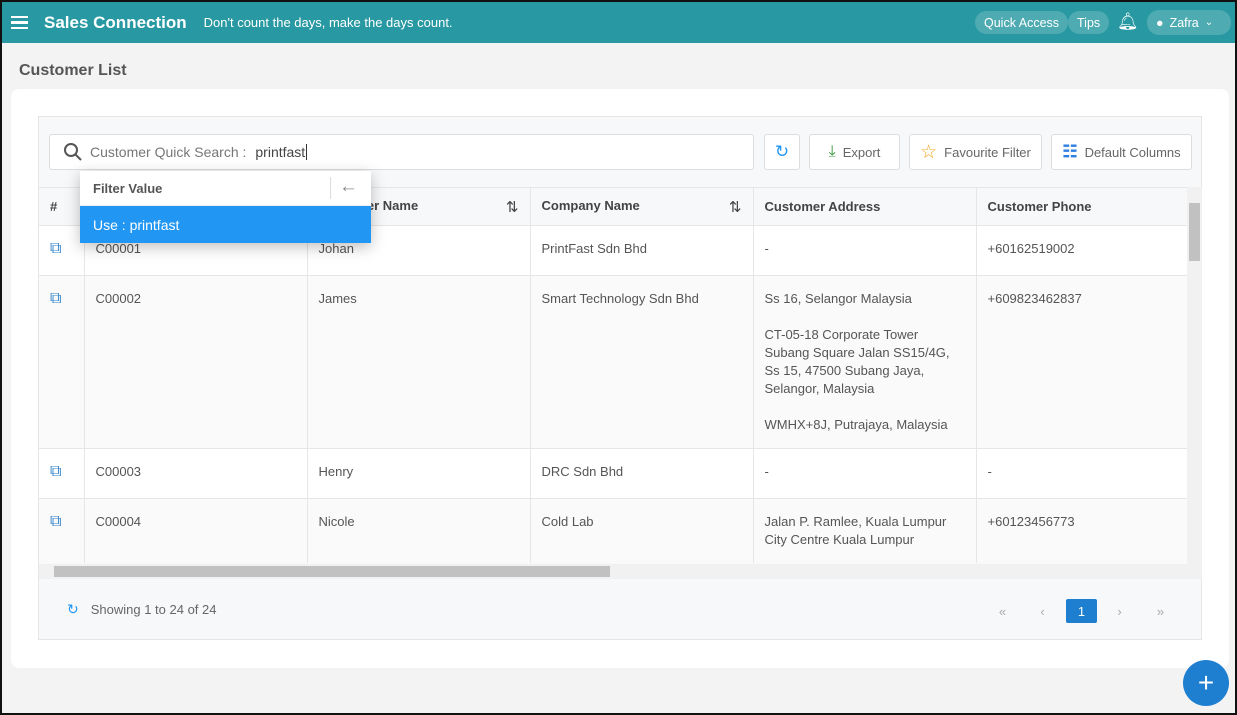  I want to click on menu-icon, so click(19, 22).